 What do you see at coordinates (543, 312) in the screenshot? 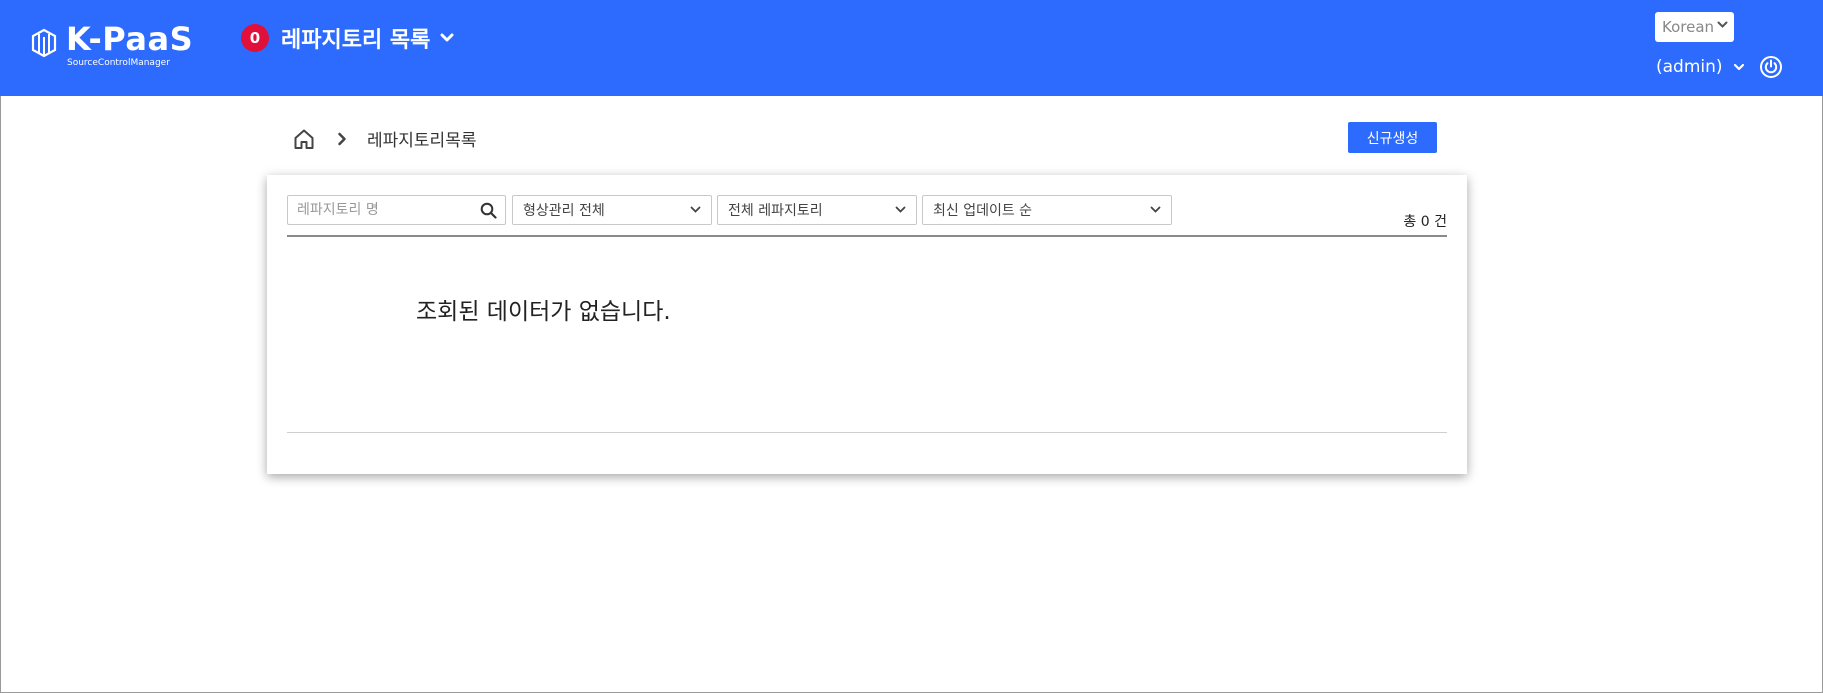
I see `empty-list-message: 조회된 데이터가 없습니다.` at bounding box center [543, 312].